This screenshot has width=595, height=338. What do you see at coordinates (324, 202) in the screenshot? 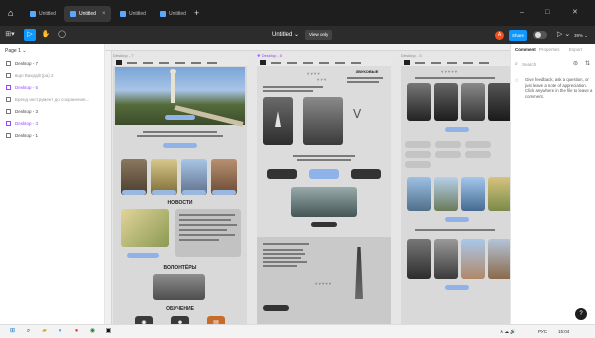
I see `water-image` at bounding box center [324, 202].